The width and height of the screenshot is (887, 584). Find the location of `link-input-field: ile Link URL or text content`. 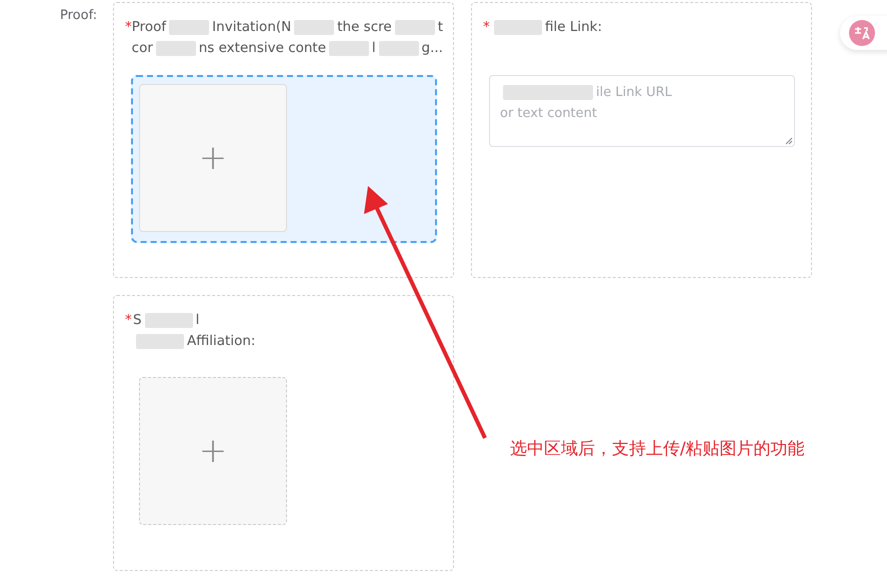

link-input-field: ile Link URL or text content is located at coordinates (642, 111).